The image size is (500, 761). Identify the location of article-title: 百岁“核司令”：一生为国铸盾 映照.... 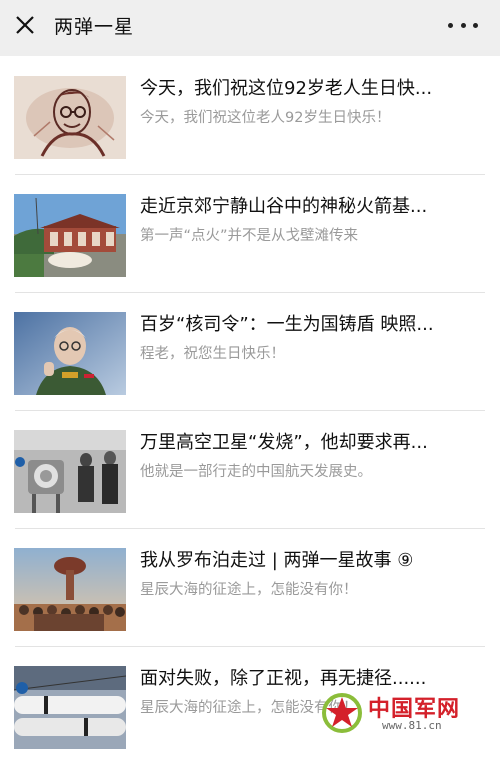
(287, 324).